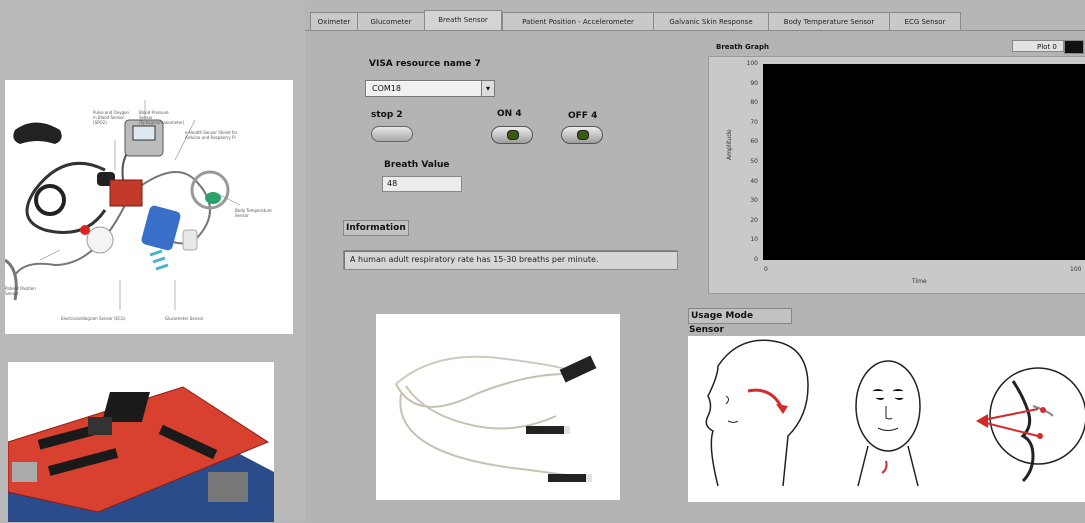 The width and height of the screenshot is (1085, 523). What do you see at coordinates (925, 21) in the screenshot?
I see `tab-ecg-sensor: ECG Sensor` at bounding box center [925, 21].